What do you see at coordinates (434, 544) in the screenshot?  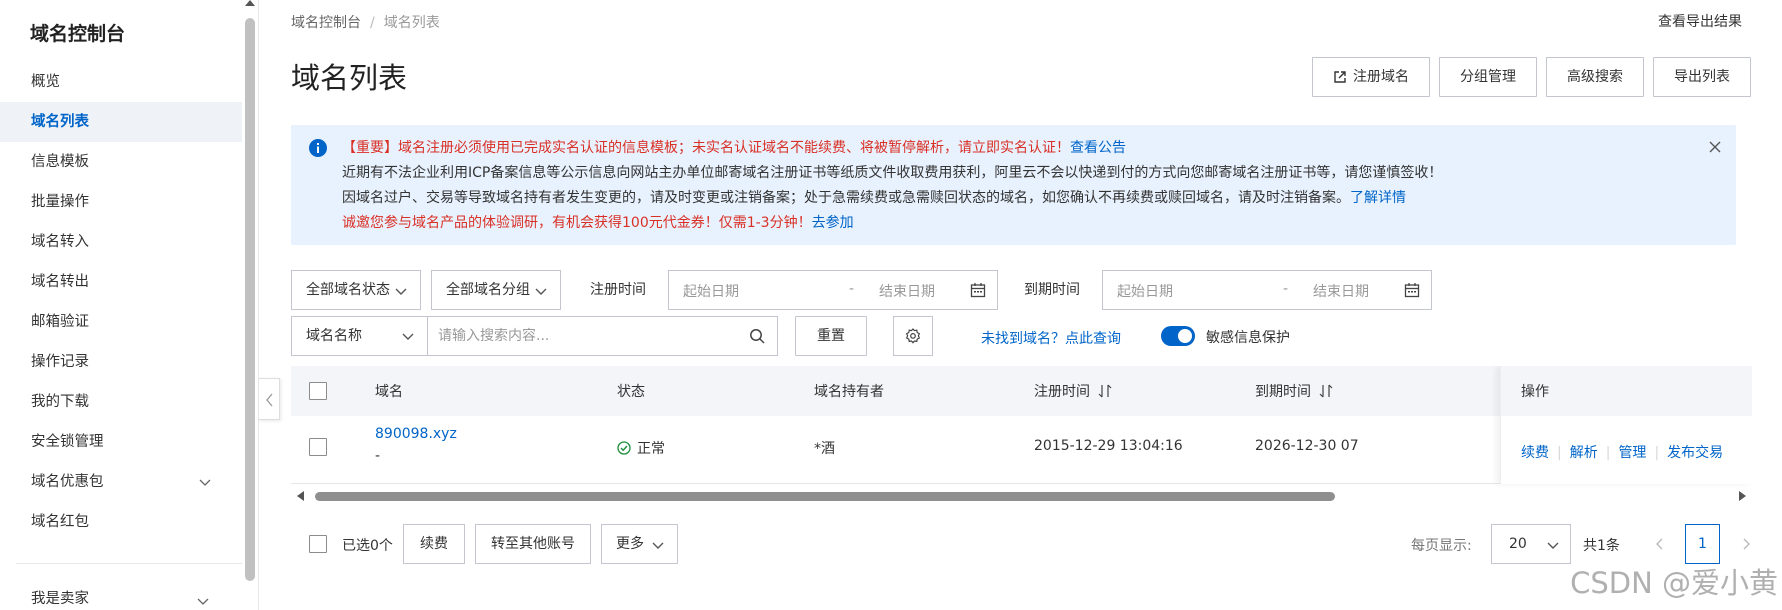 I see `batch-renew-button: 续费` at bounding box center [434, 544].